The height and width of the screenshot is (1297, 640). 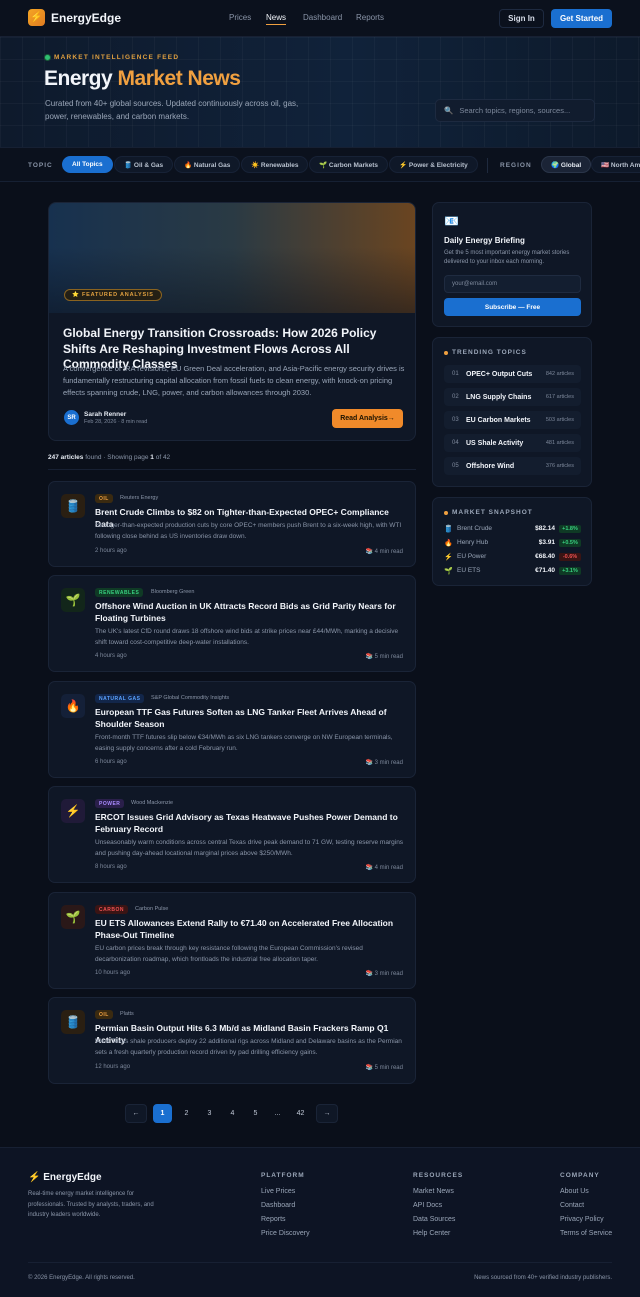 I want to click on trending-item: 02 LNG Supply Chains 617 articles, so click(x=512, y=397).